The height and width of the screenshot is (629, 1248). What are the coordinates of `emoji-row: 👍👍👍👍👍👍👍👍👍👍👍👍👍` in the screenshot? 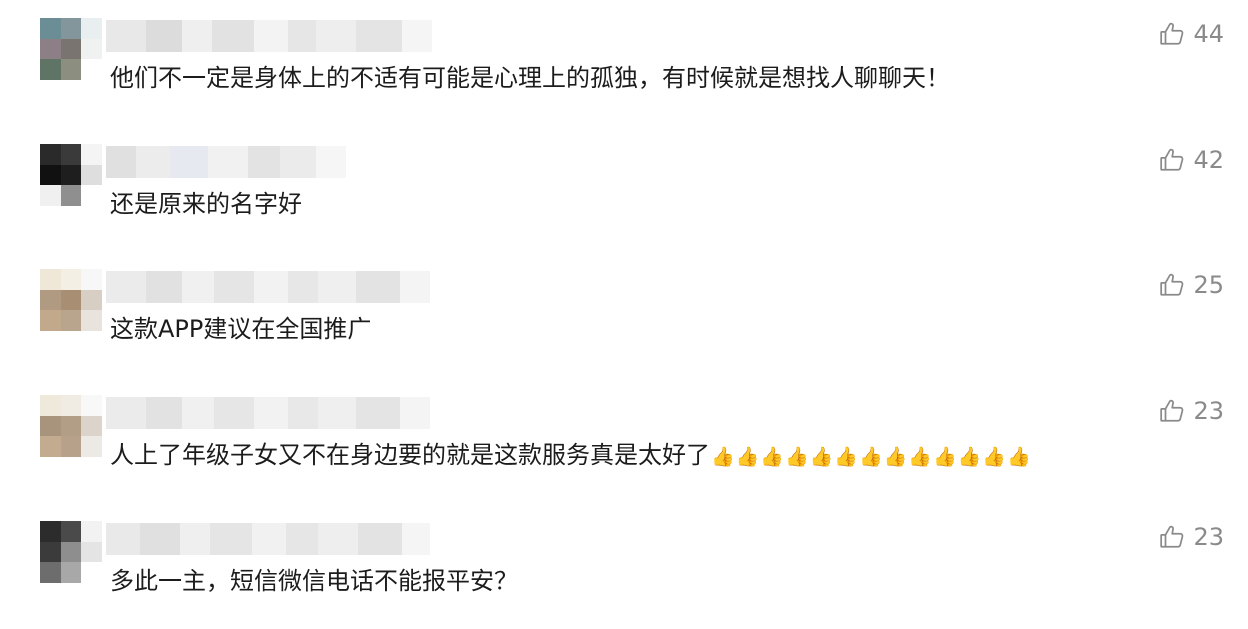 It's located at (870, 455).